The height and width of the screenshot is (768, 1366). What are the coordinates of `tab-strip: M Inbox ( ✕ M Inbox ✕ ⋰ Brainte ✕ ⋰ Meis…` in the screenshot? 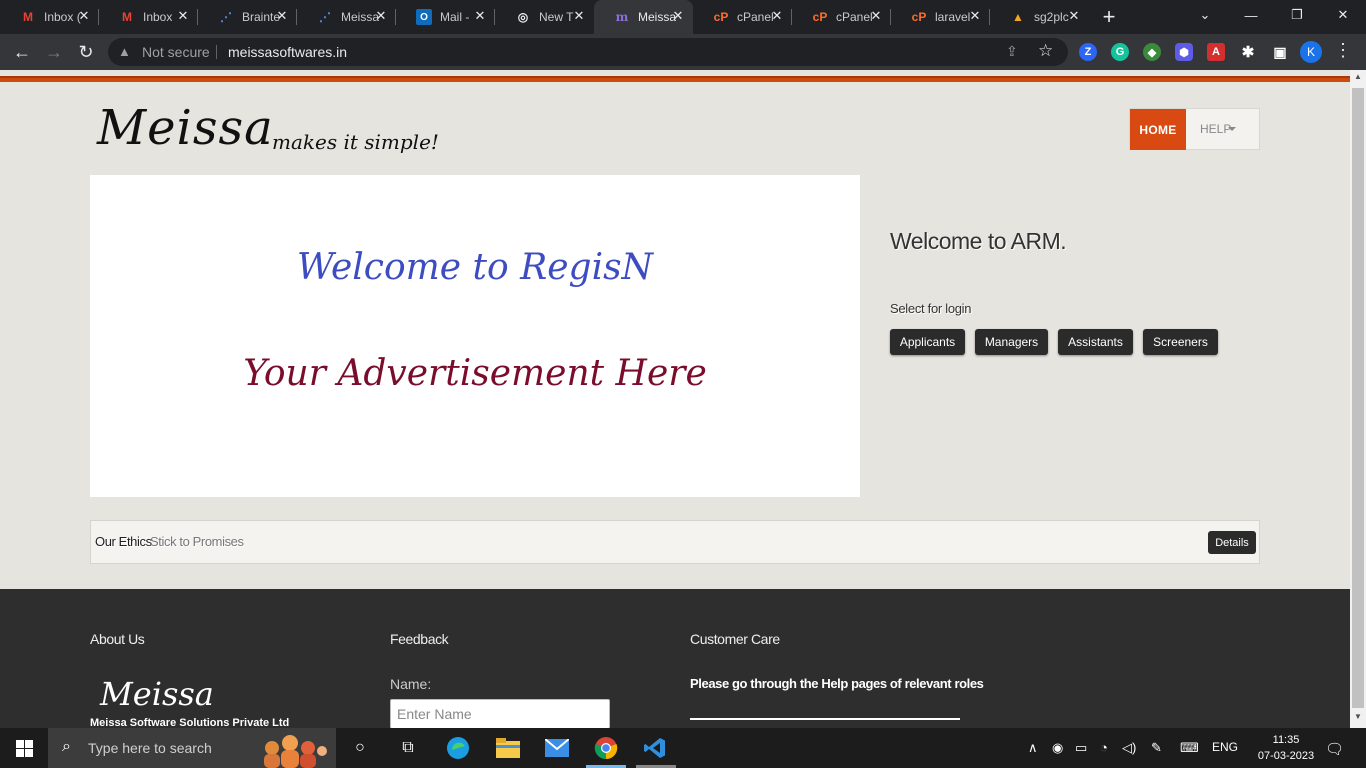 It's located at (683, 17).